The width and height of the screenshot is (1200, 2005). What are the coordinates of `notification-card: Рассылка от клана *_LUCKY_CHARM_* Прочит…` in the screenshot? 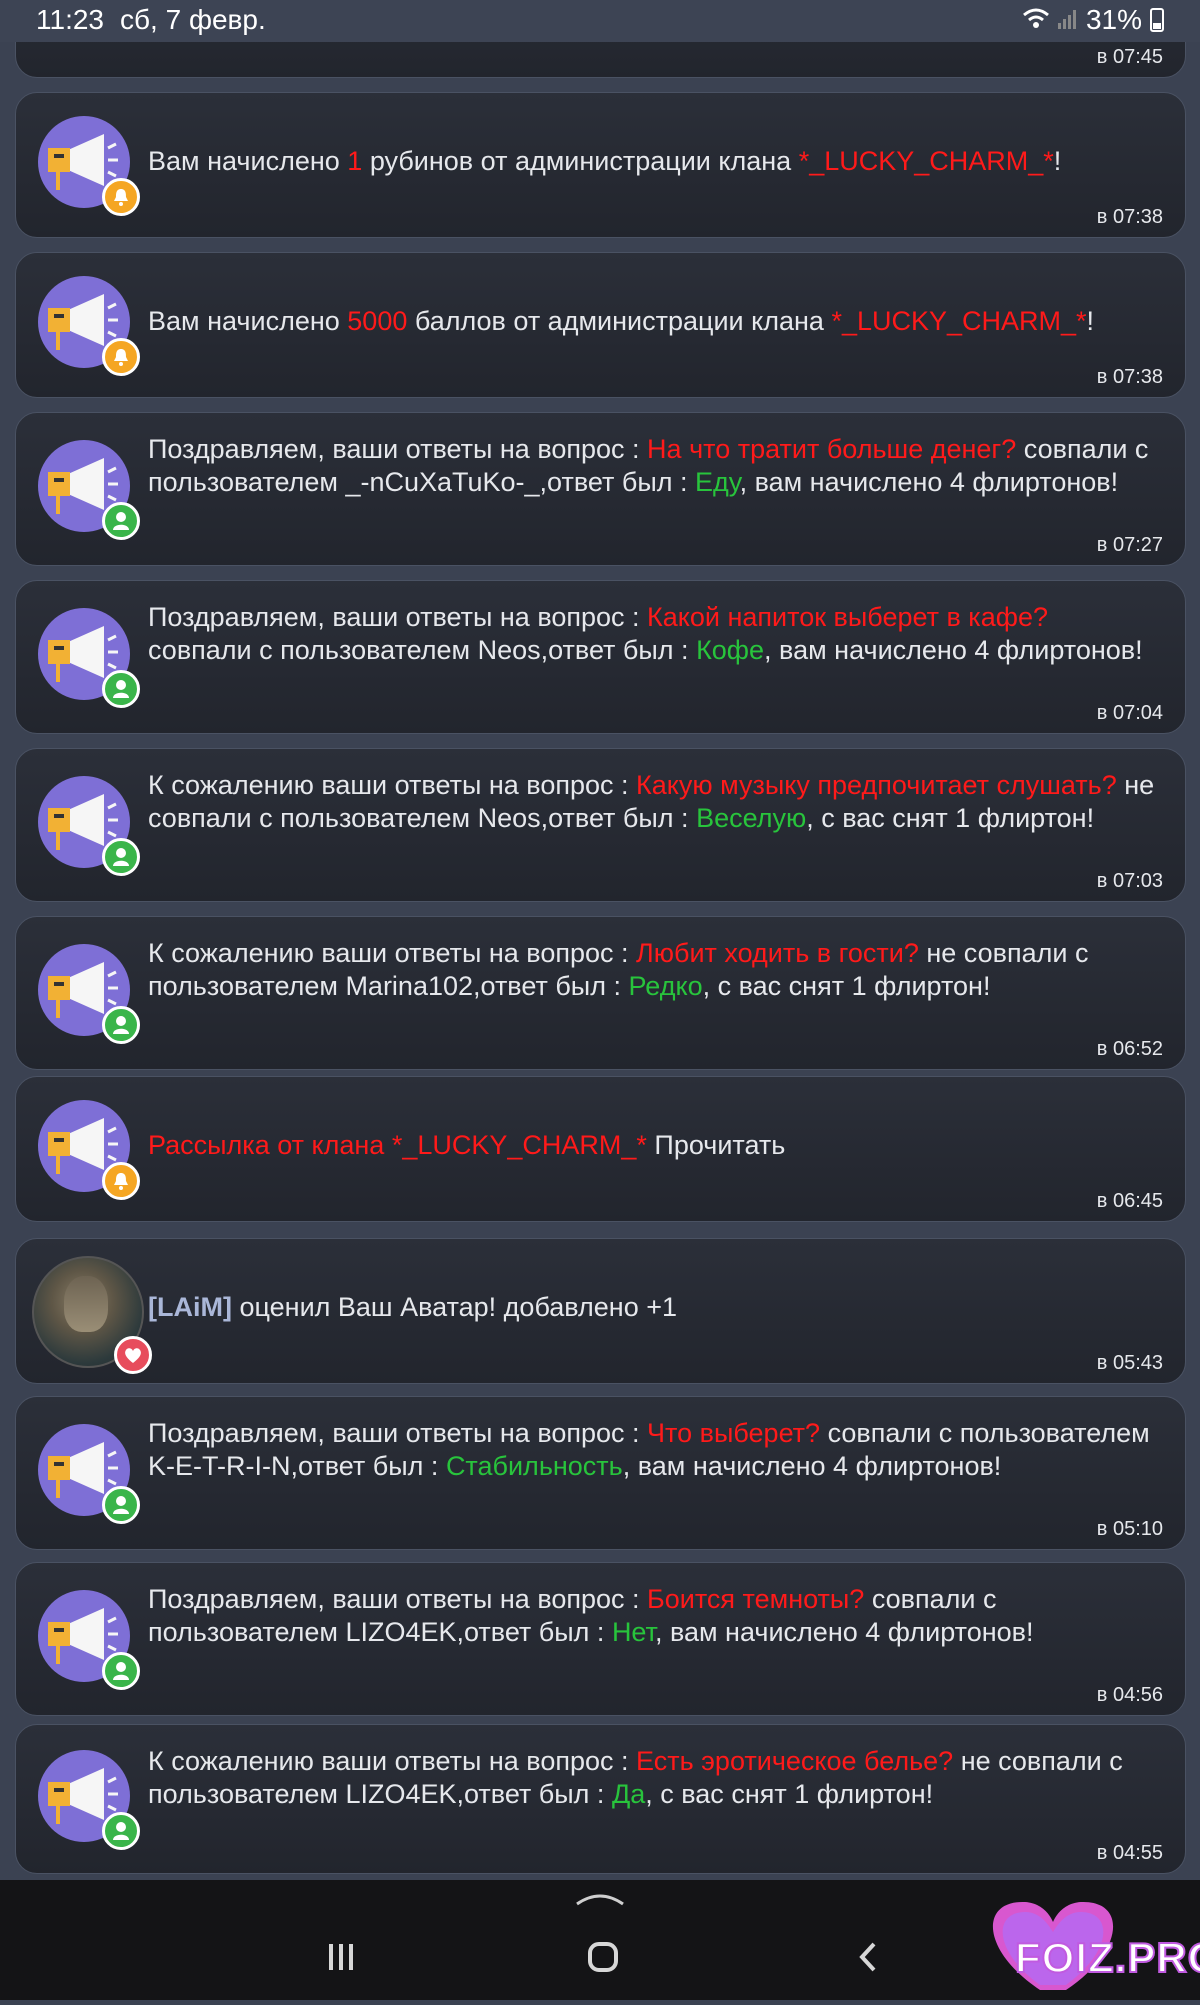 It's located at (600, 1149).